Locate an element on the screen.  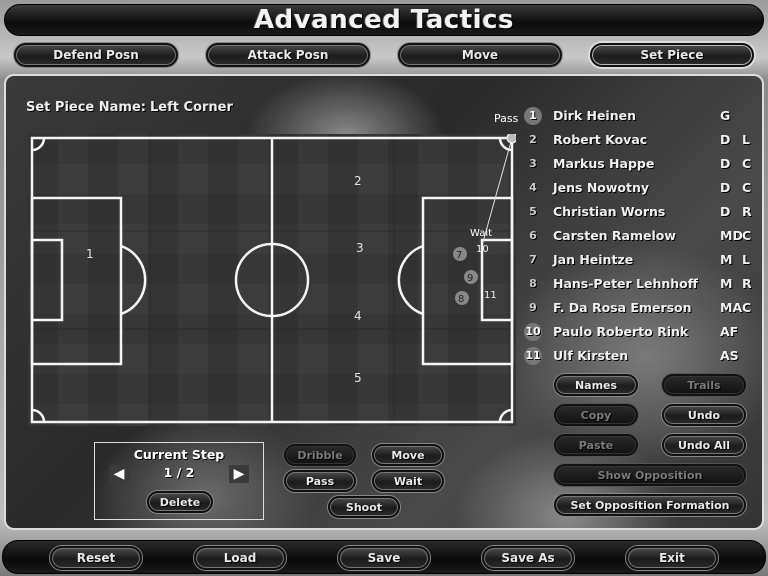
tab-defend-posn: Defend Posn is located at coordinates (96, 55).